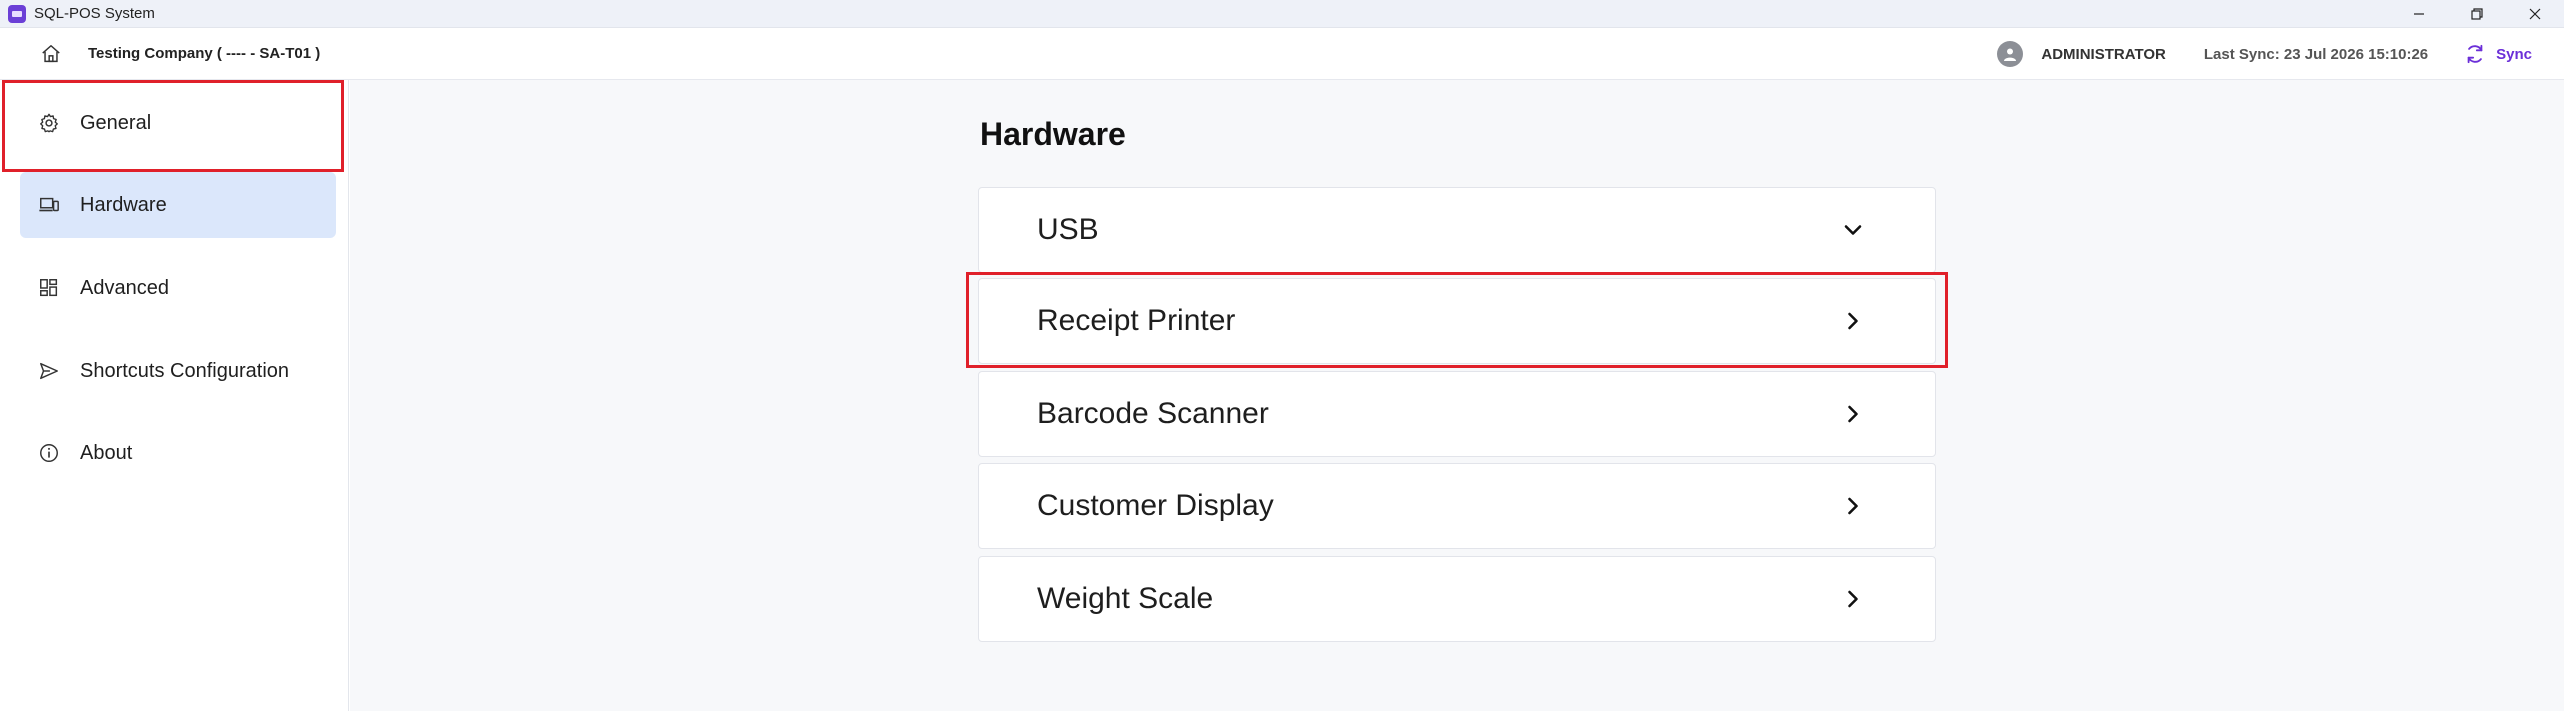  What do you see at coordinates (2475, 54) in the screenshot?
I see `sync-icon` at bounding box center [2475, 54].